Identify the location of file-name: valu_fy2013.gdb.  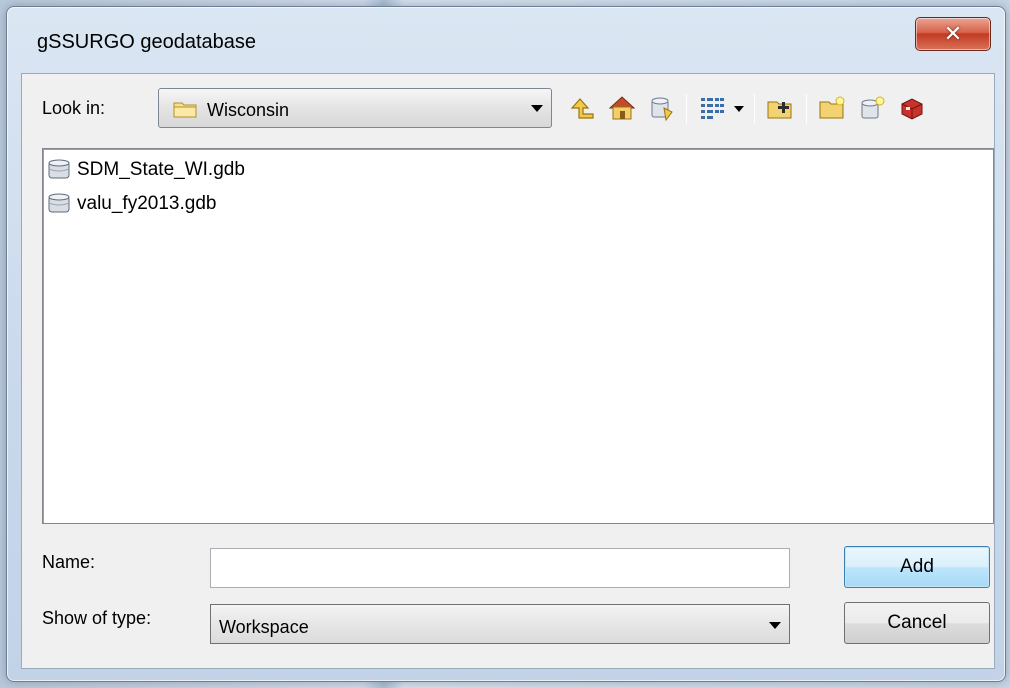
(147, 203).